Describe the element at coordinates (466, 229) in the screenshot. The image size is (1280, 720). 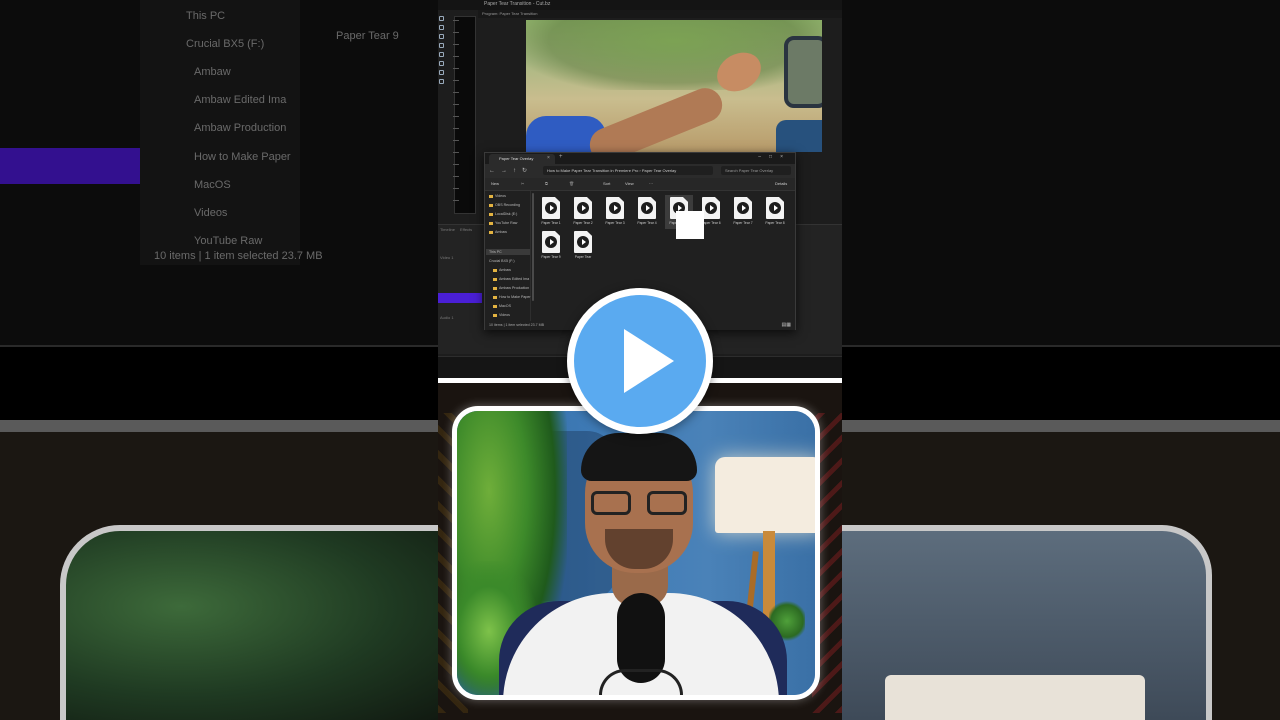
I see `effects-tab: Effects` at that location.